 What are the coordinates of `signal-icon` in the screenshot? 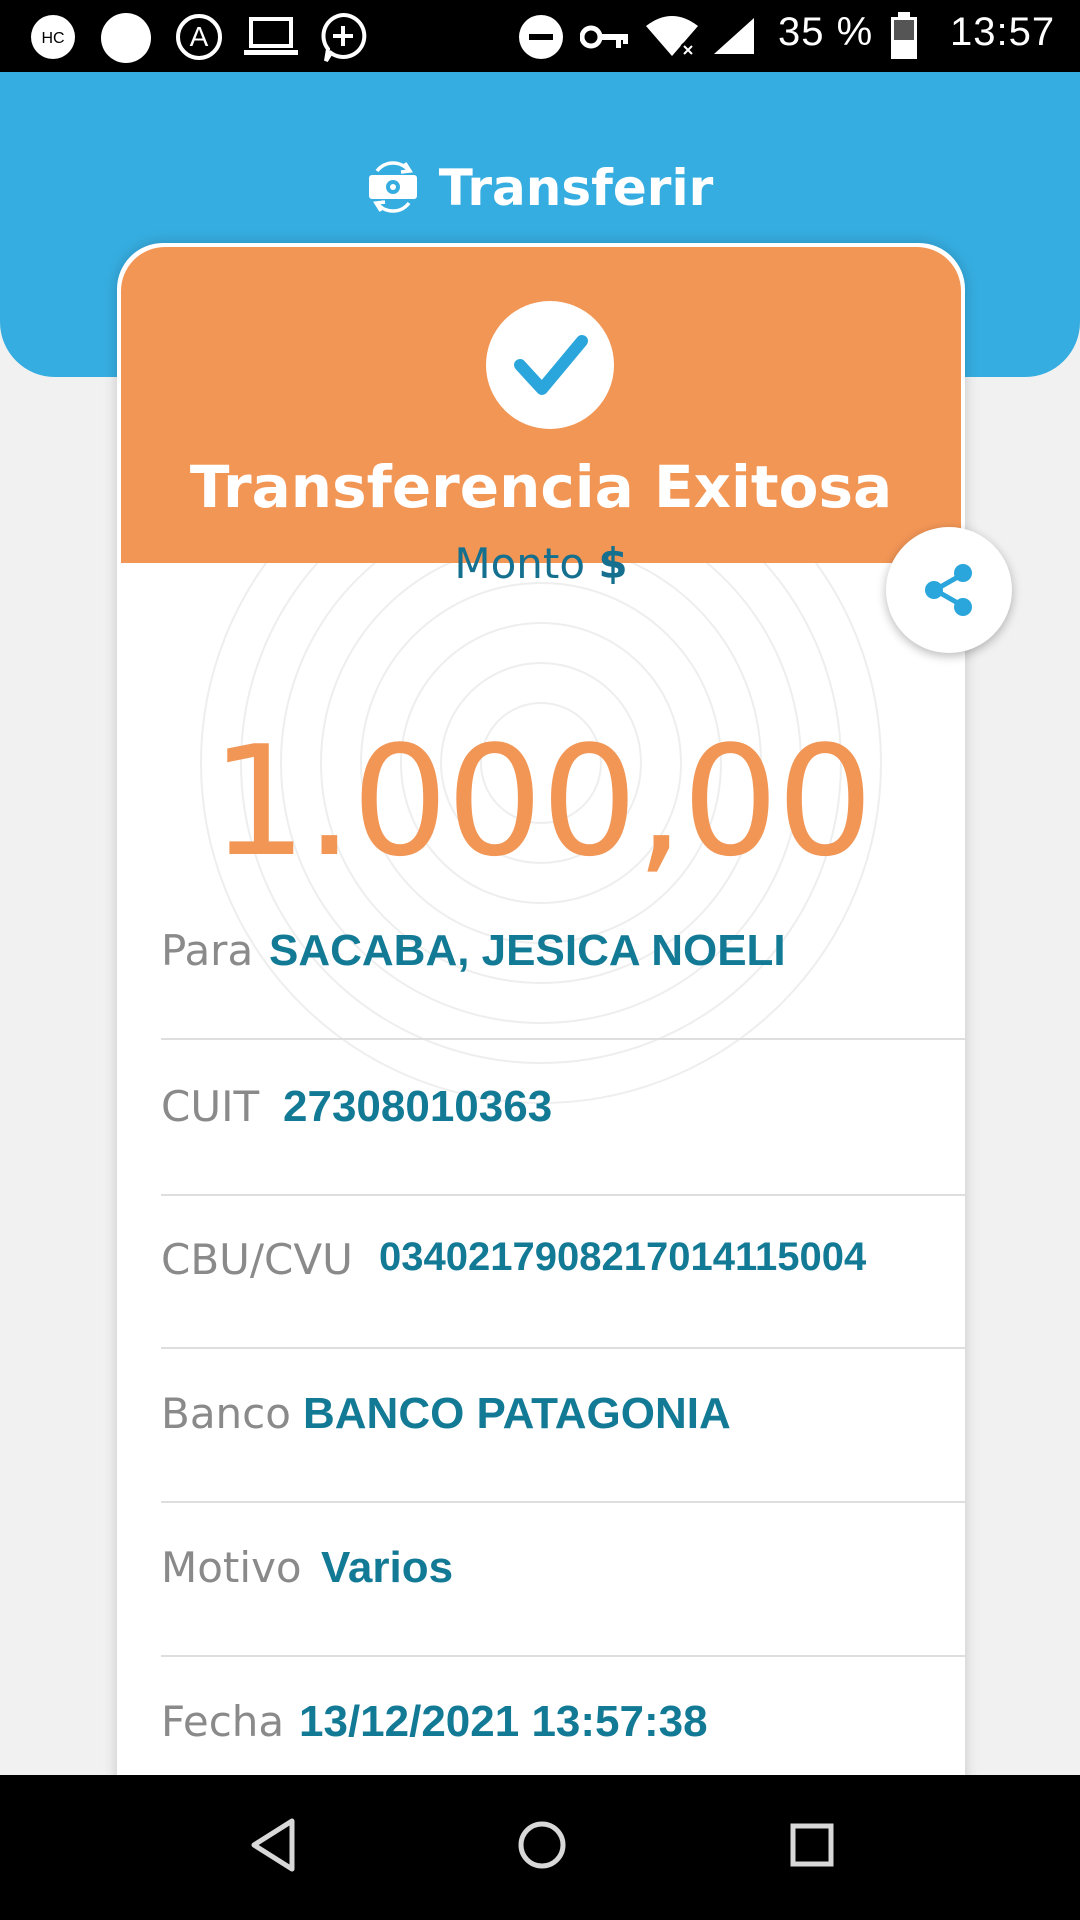 It's located at (734, 38).